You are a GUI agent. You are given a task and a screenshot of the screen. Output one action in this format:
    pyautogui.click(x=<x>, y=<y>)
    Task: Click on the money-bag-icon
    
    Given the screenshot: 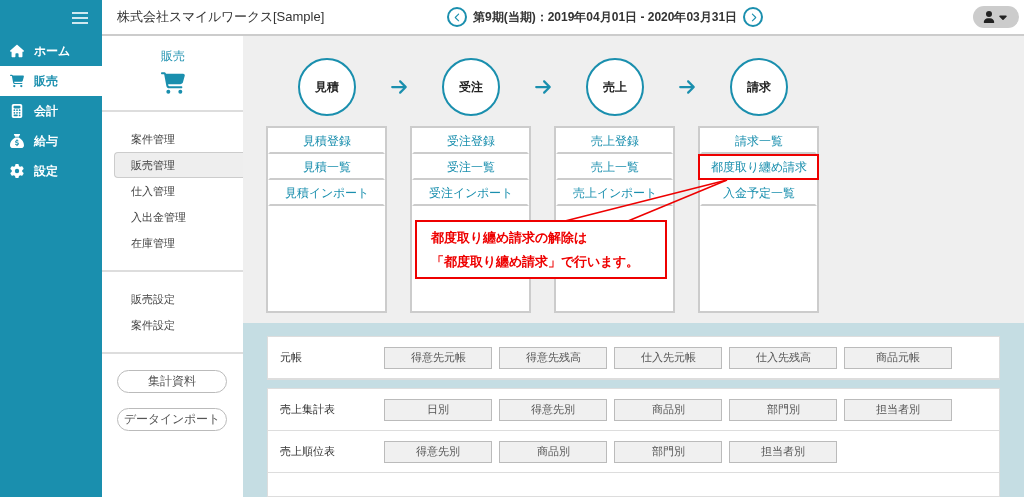 What is the action you would take?
    pyautogui.click(x=17, y=141)
    